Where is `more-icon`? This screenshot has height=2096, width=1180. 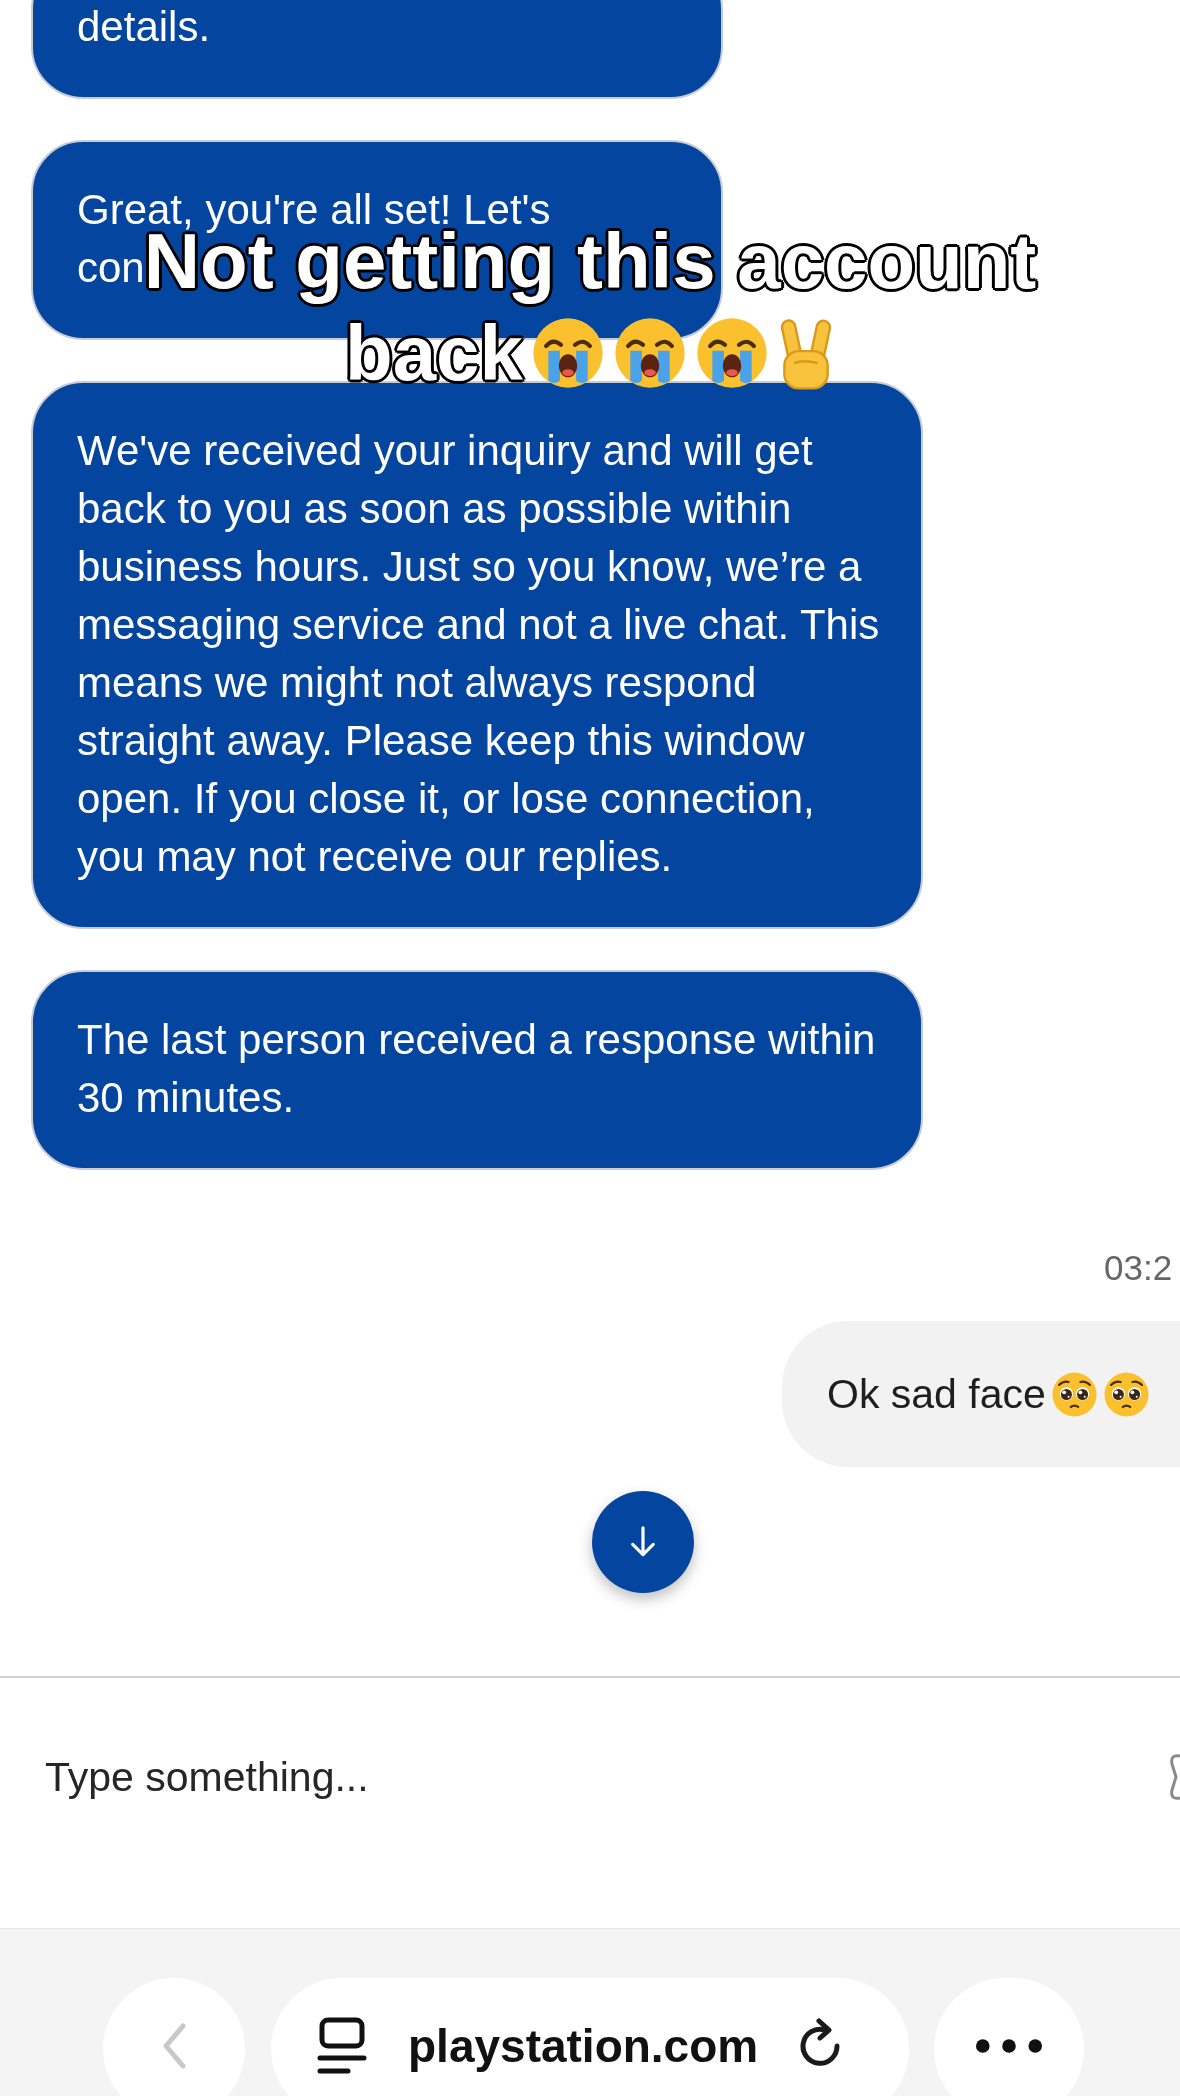 more-icon is located at coordinates (1009, 2046).